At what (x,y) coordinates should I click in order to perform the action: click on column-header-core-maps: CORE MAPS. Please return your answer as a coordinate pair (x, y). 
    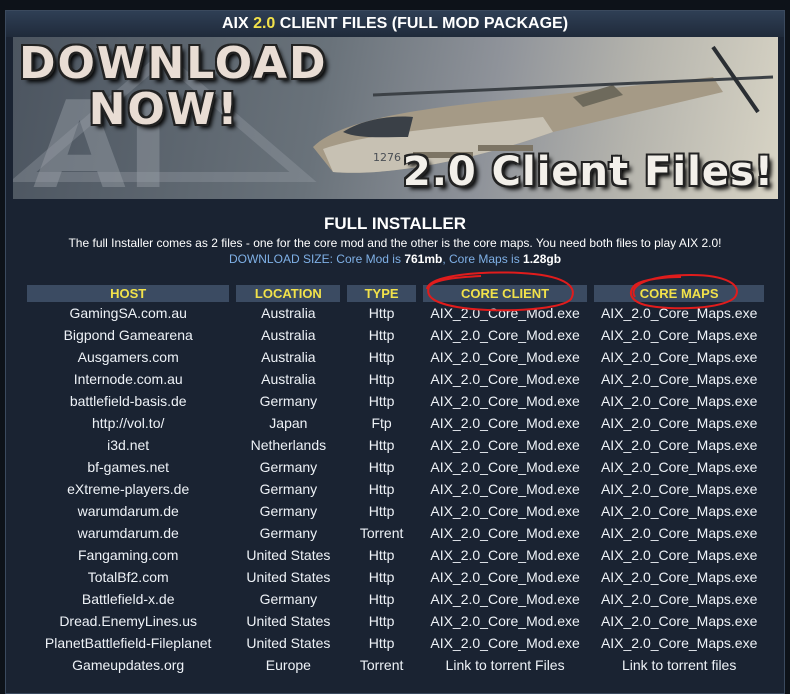
    Looking at the image, I should click on (679, 293).